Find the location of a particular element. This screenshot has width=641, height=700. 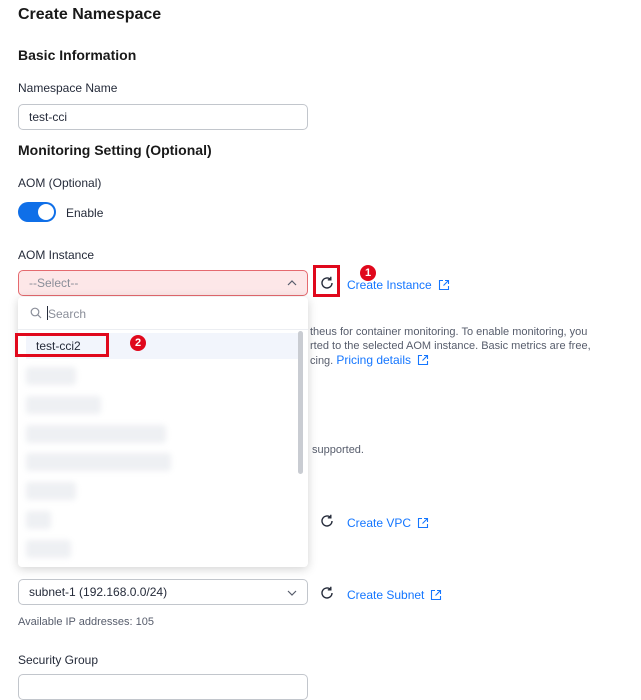

annotation-badge-2: 2 is located at coordinates (138, 343).